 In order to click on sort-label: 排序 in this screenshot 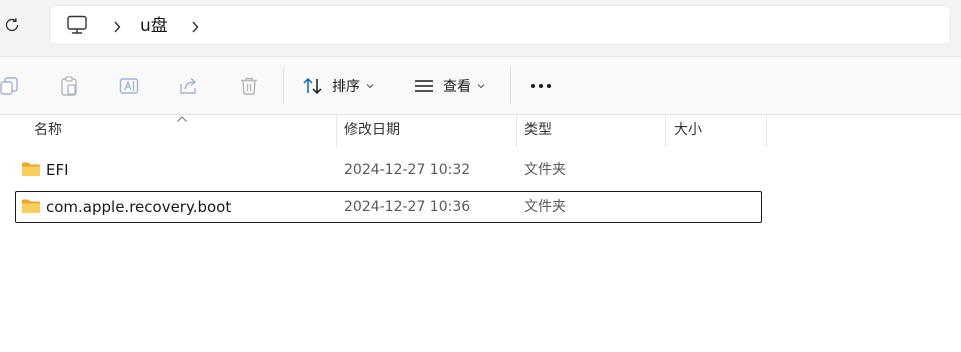, I will do `click(346, 87)`.